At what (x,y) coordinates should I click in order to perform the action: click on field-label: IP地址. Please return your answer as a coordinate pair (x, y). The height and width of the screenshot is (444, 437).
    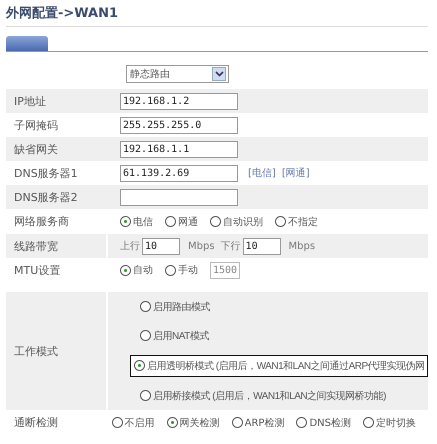
    Looking at the image, I should click on (30, 101).